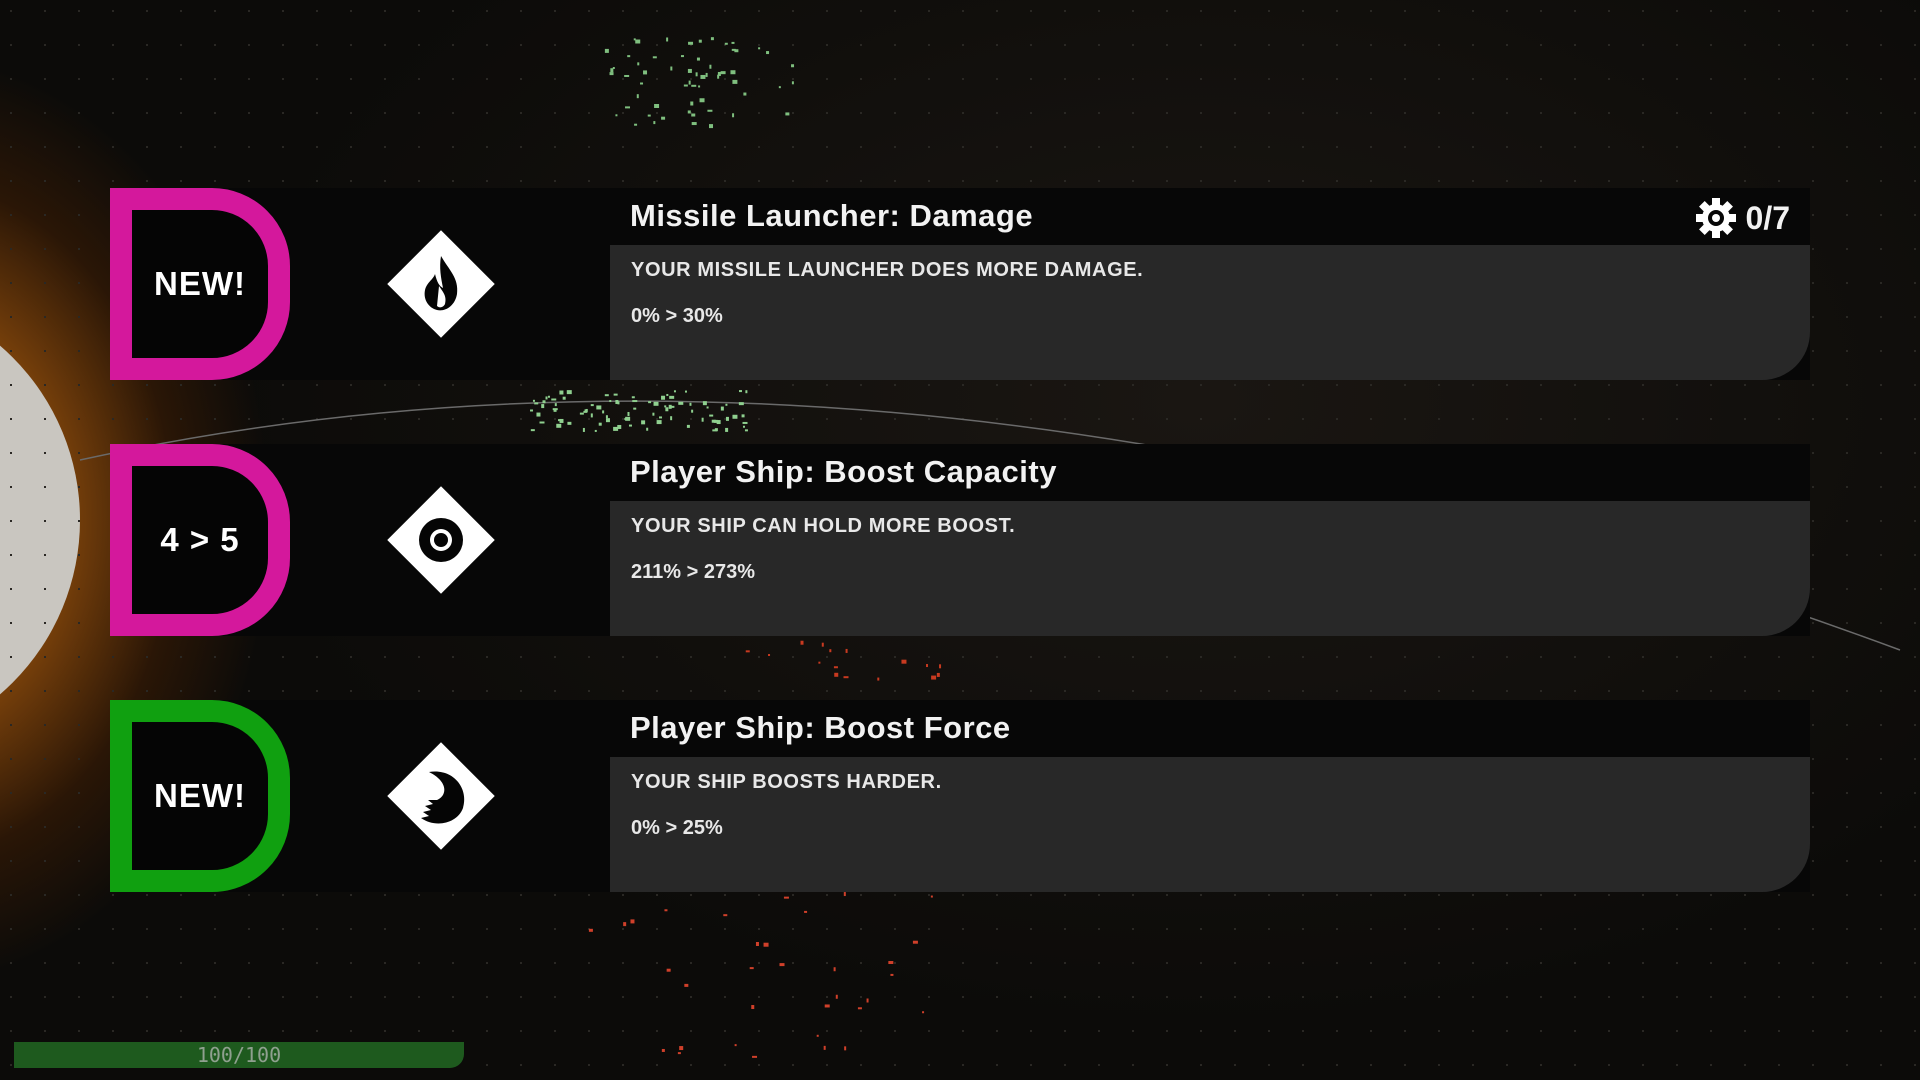 The image size is (1920, 1080). I want to click on crescent-icon, so click(441, 796).